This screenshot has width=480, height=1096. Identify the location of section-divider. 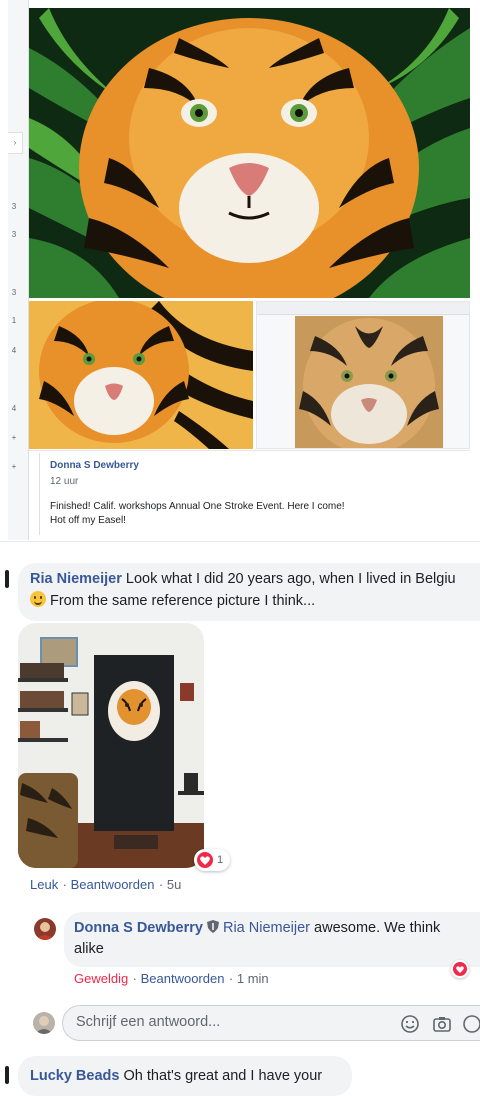
(240, 541).